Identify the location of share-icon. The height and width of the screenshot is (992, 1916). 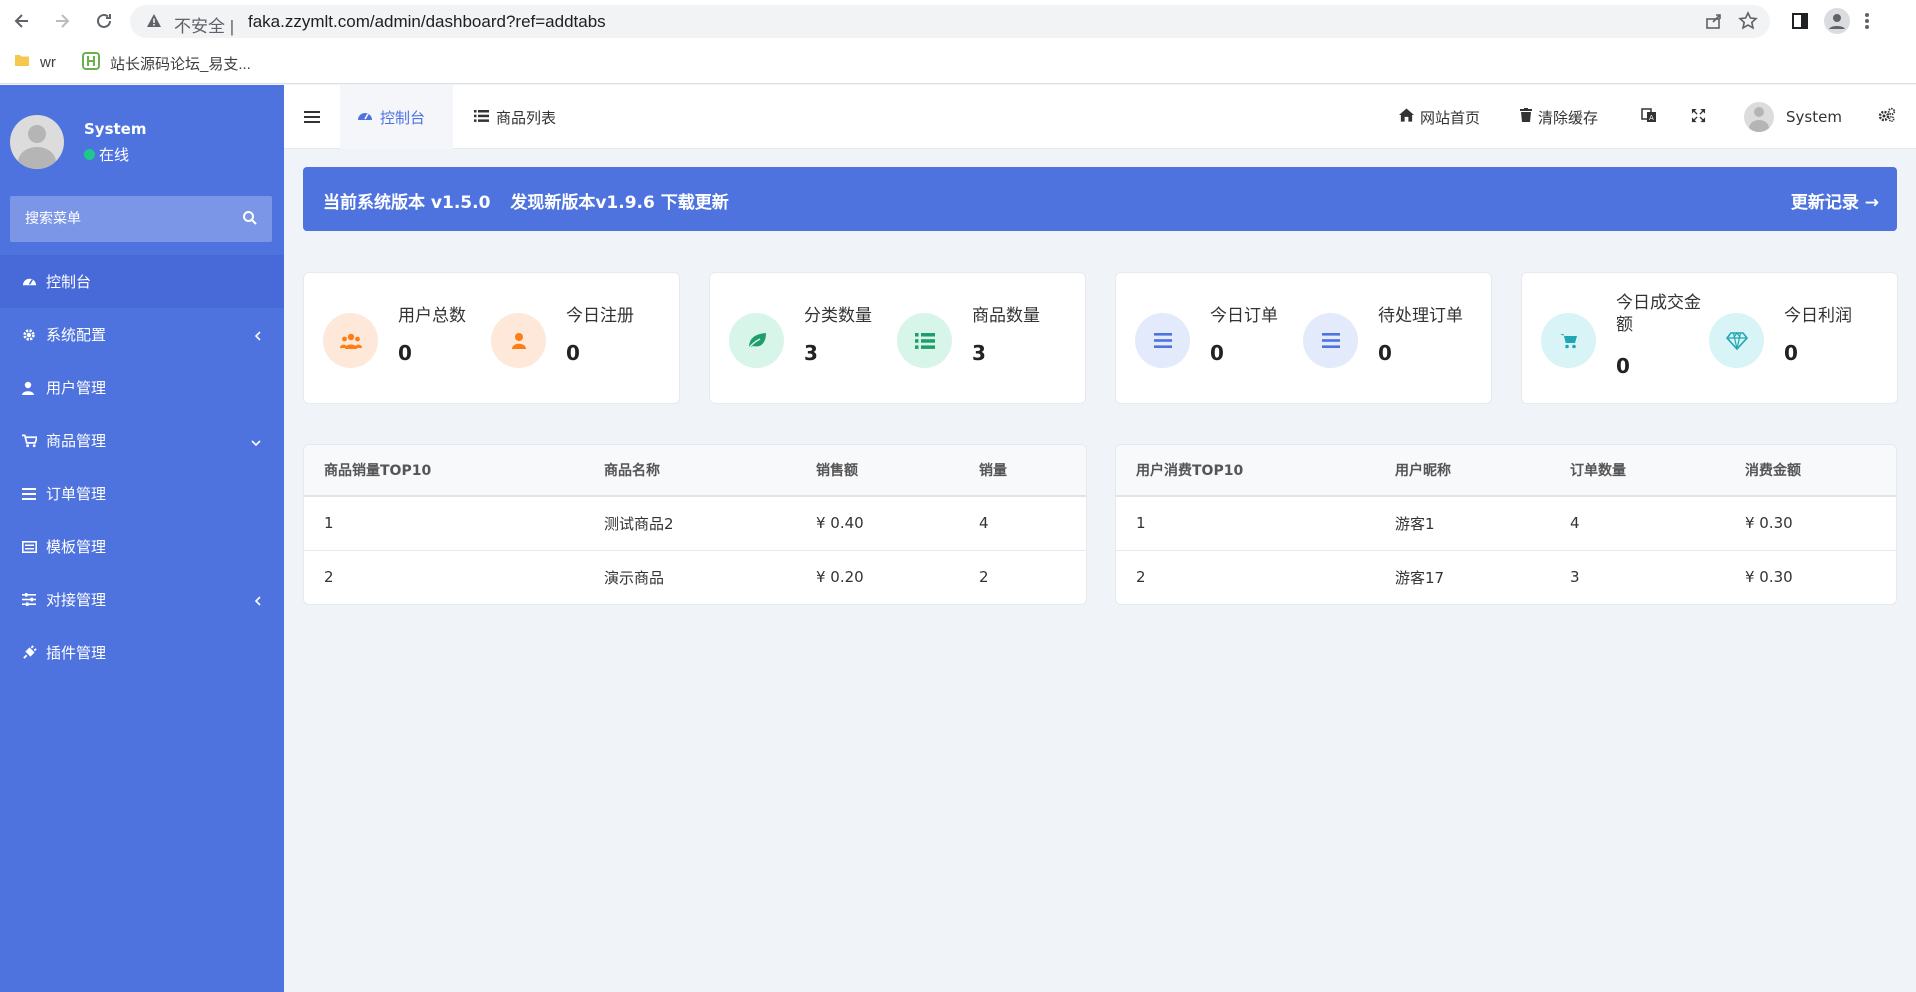
(1714, 23).